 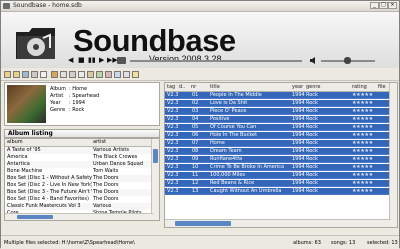 What do you see at coordinates (234, 135) in the screenshot?
I see `track-title: Hole In The Bucket` at bounding box center [234, 135].